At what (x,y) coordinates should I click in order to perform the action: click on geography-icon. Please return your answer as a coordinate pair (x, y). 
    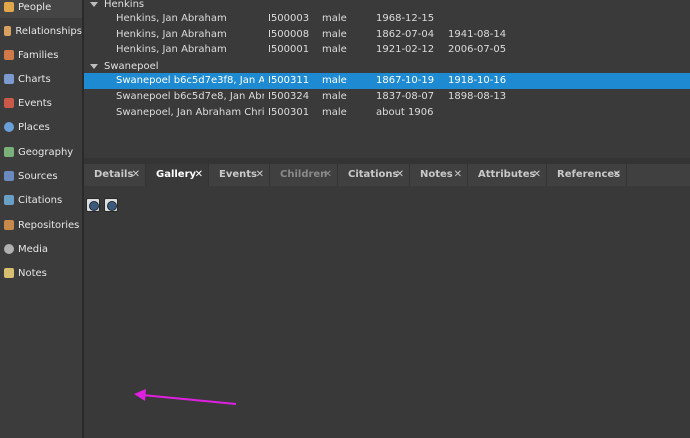
    Looking at the image, I should click on (9, 152).